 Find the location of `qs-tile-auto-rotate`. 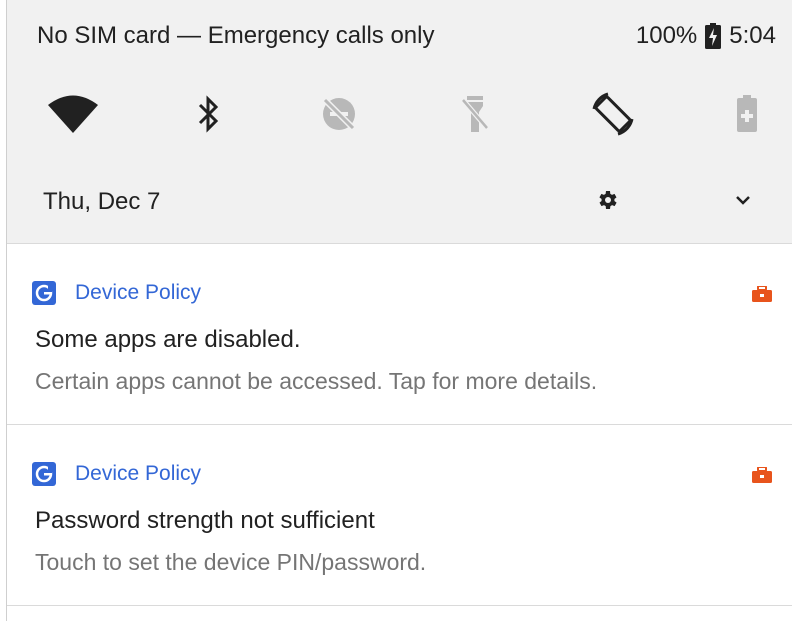

qs-tile-auto-rotate is located at coordinates (613, 116).